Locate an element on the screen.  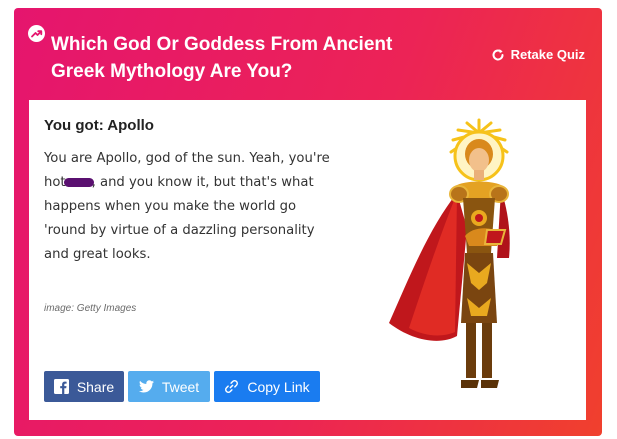
image-credit: image: Getty Images is located at coordinates (90, 308).